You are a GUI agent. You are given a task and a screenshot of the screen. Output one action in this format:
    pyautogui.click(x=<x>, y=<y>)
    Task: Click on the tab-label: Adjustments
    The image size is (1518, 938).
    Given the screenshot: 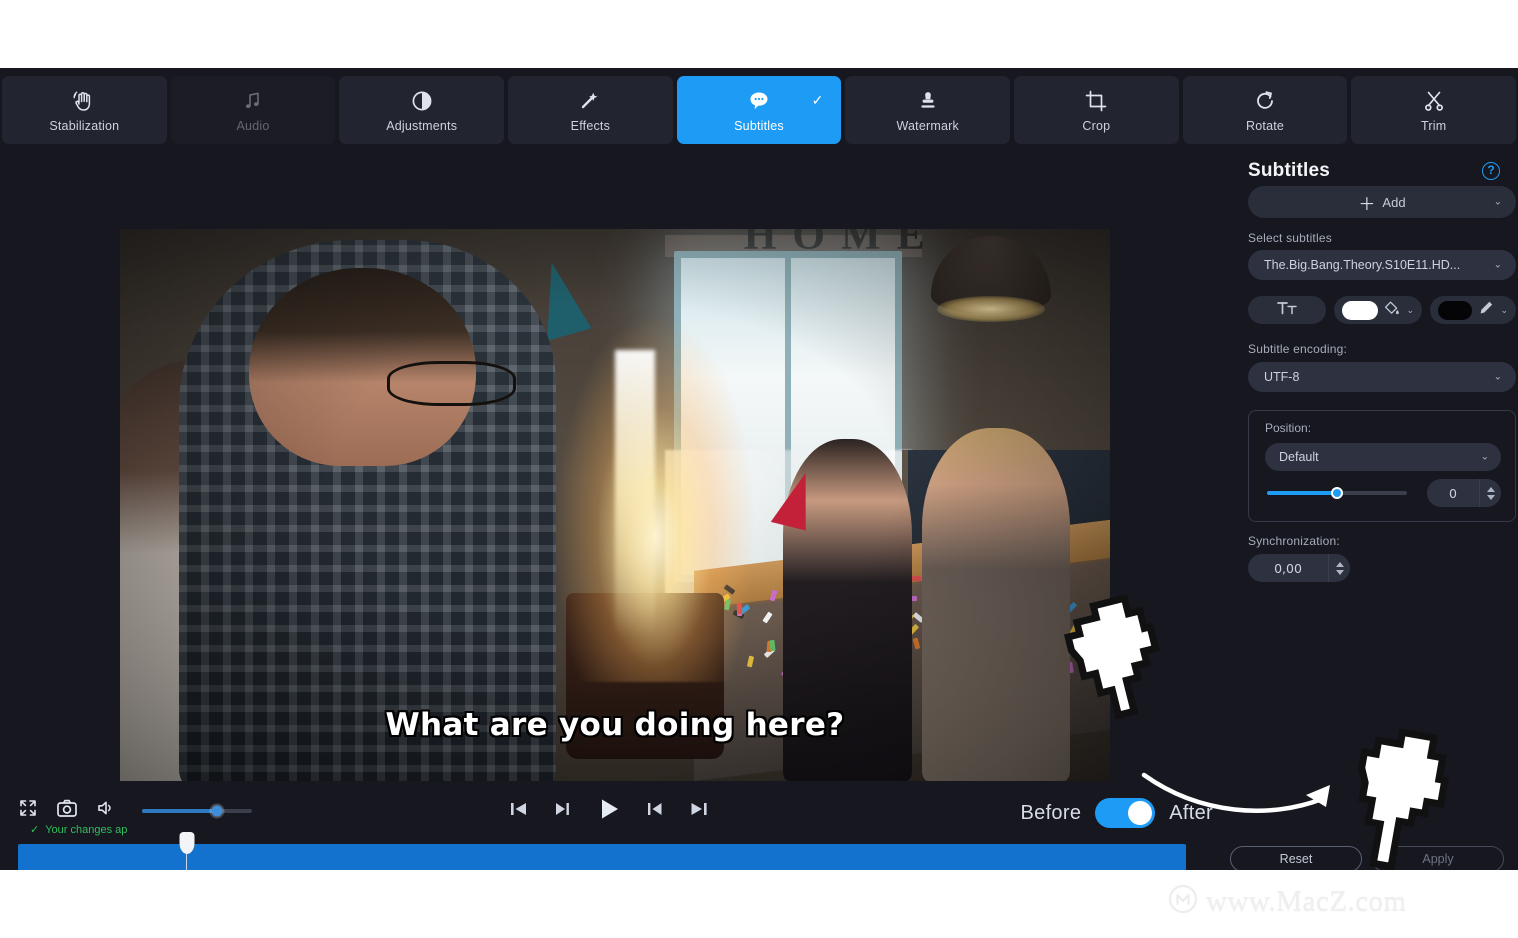 What is the action you would take?
    pyautogui.click(x=422, y=125)
    